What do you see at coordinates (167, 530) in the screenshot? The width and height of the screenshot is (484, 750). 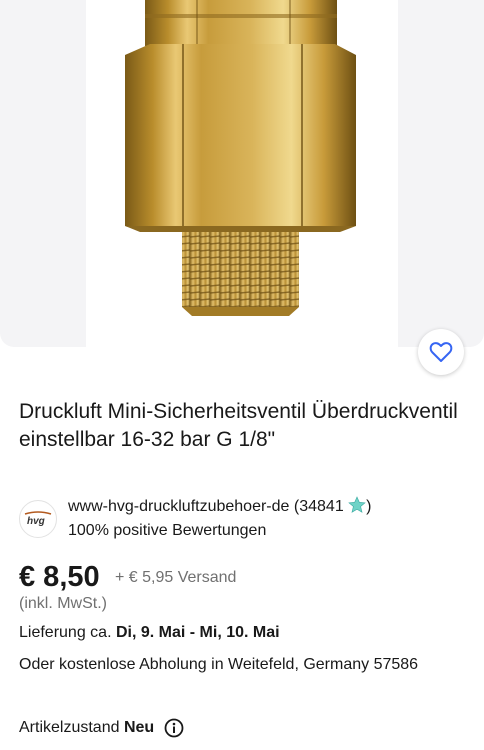 I see `seller-rating: 100% positive Bewertungen` at bounding box center [167, 530].